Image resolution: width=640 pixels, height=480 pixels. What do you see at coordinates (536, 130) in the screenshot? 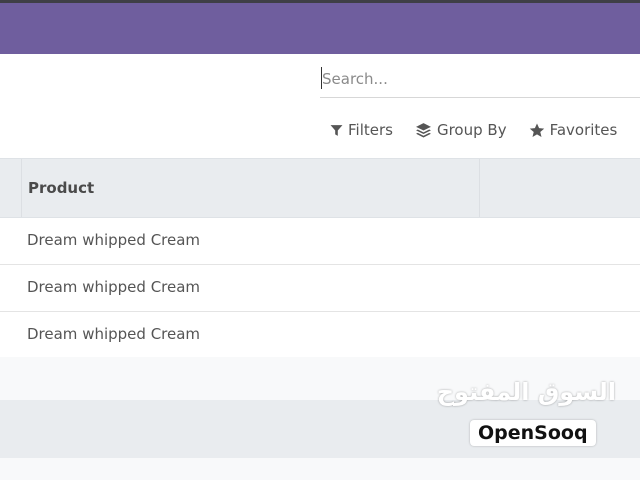
I see `star-icon` at bounding box center [536, 130].